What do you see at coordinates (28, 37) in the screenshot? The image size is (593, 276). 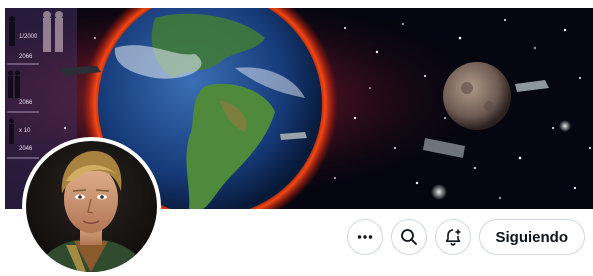 I see `banner-label: 1/2000` at bounding box center [28, 37].